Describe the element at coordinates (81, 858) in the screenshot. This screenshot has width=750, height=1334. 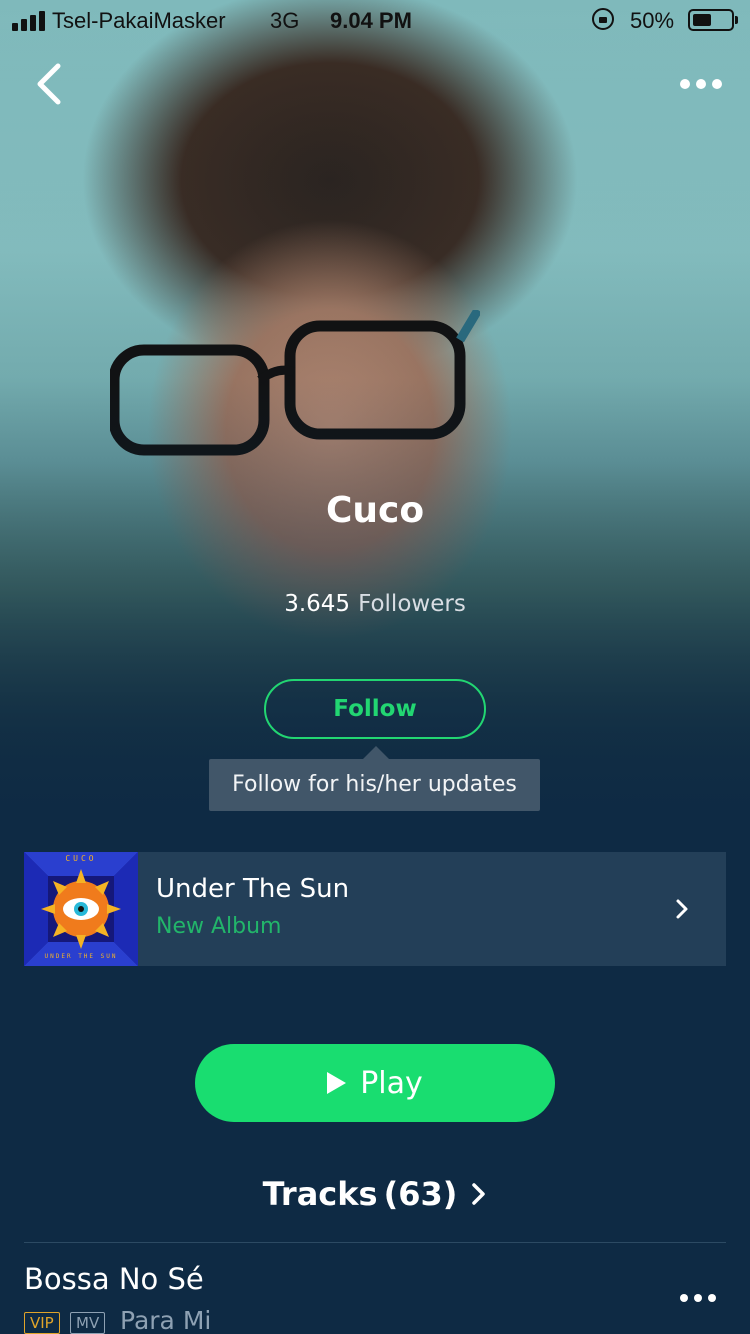
I see `album-art-top-text: CUCO` at that location.